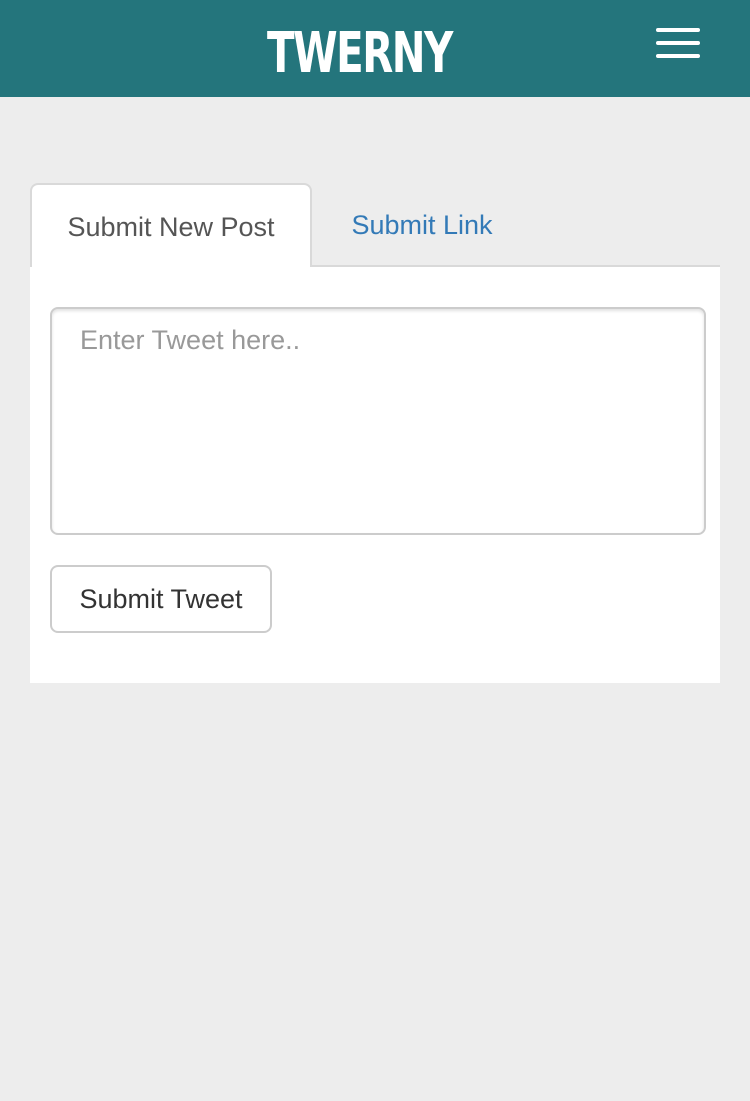  I want to click on hamburger-menu-icon, so click(678, 43).